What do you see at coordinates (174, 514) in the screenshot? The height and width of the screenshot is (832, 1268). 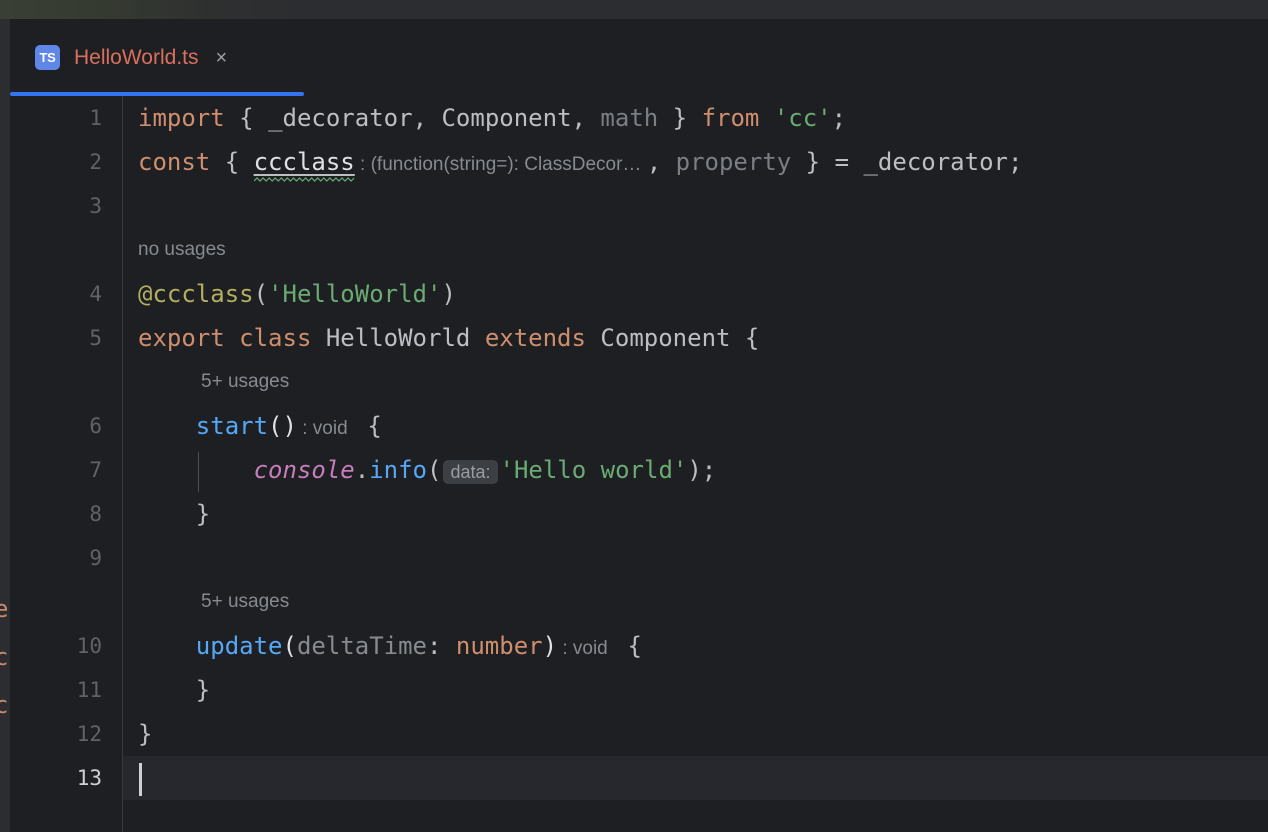 I see `code-line-8: }` at bounding box center [174, 514].